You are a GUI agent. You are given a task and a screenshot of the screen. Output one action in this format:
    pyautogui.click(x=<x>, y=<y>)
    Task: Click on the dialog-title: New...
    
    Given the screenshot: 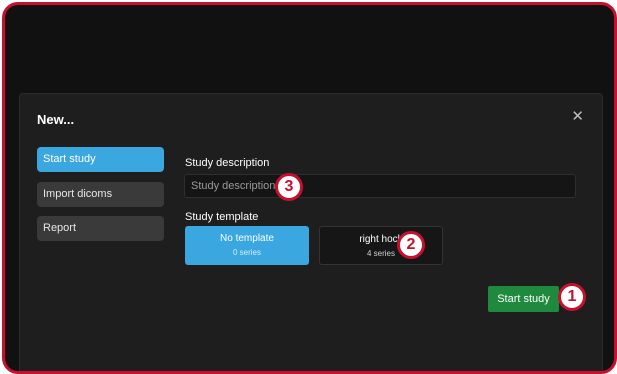 What is the action you would take?
    pyautogui.click(x=56, y=119)
    